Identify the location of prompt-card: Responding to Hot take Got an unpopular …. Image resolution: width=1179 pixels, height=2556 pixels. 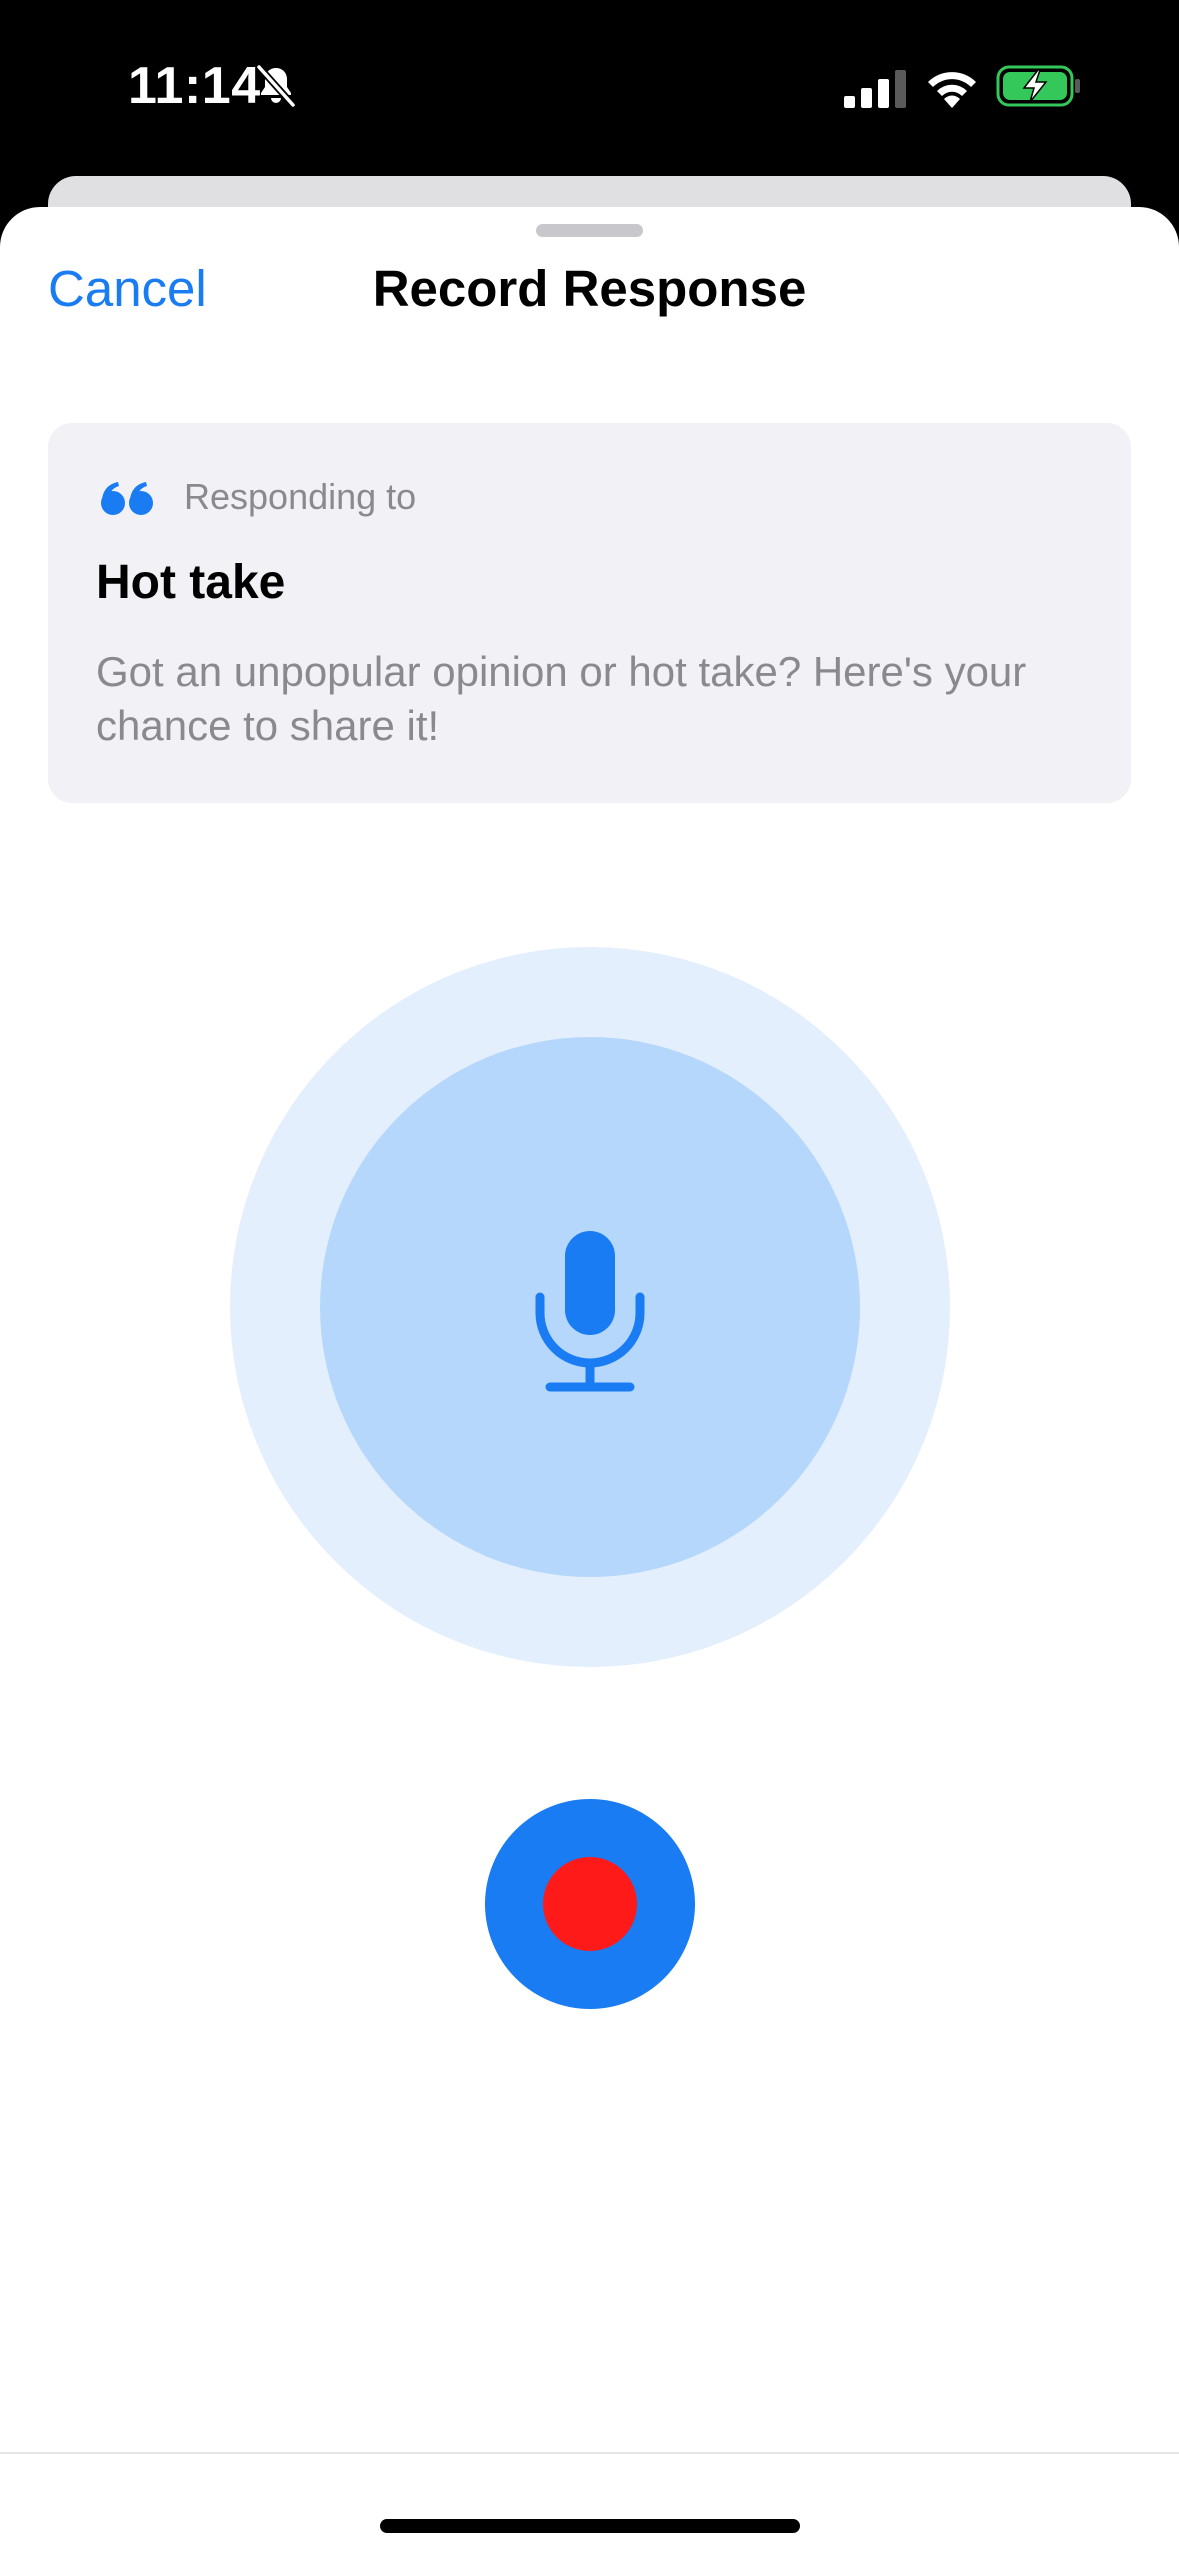
(589, 613).